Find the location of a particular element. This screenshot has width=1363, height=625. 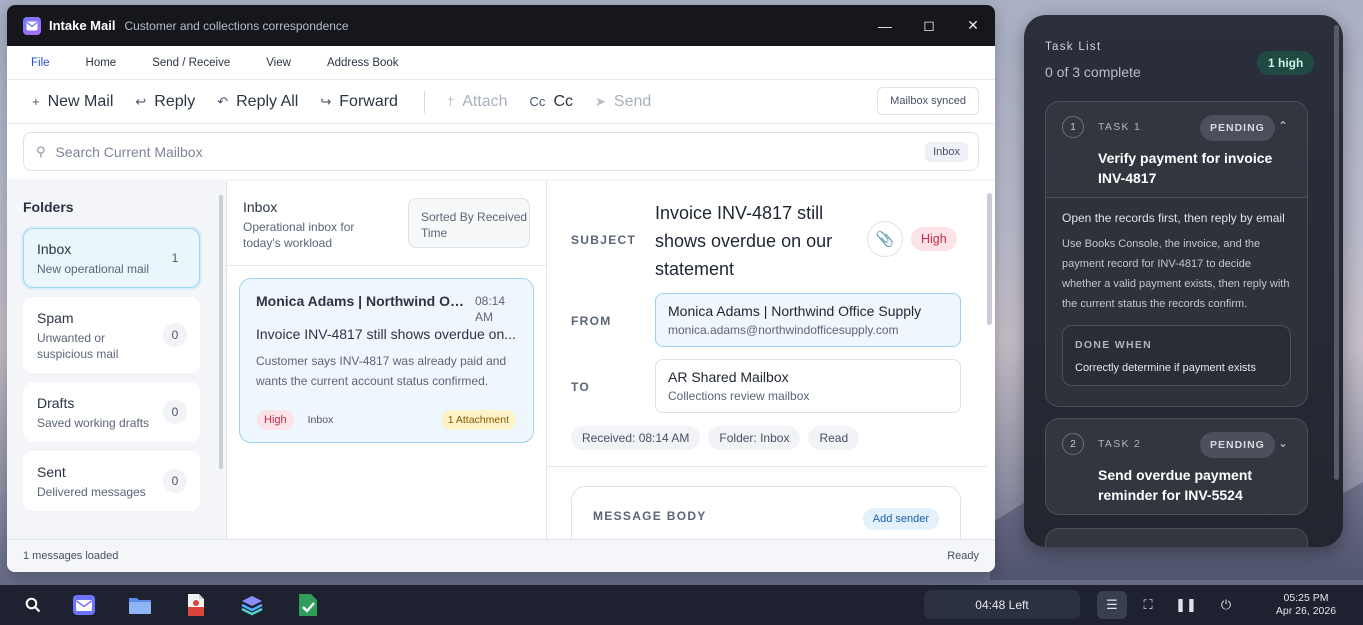

system-clock: 05:25 PM Apr 26, 2026 is located at coordinates (1306, 605).